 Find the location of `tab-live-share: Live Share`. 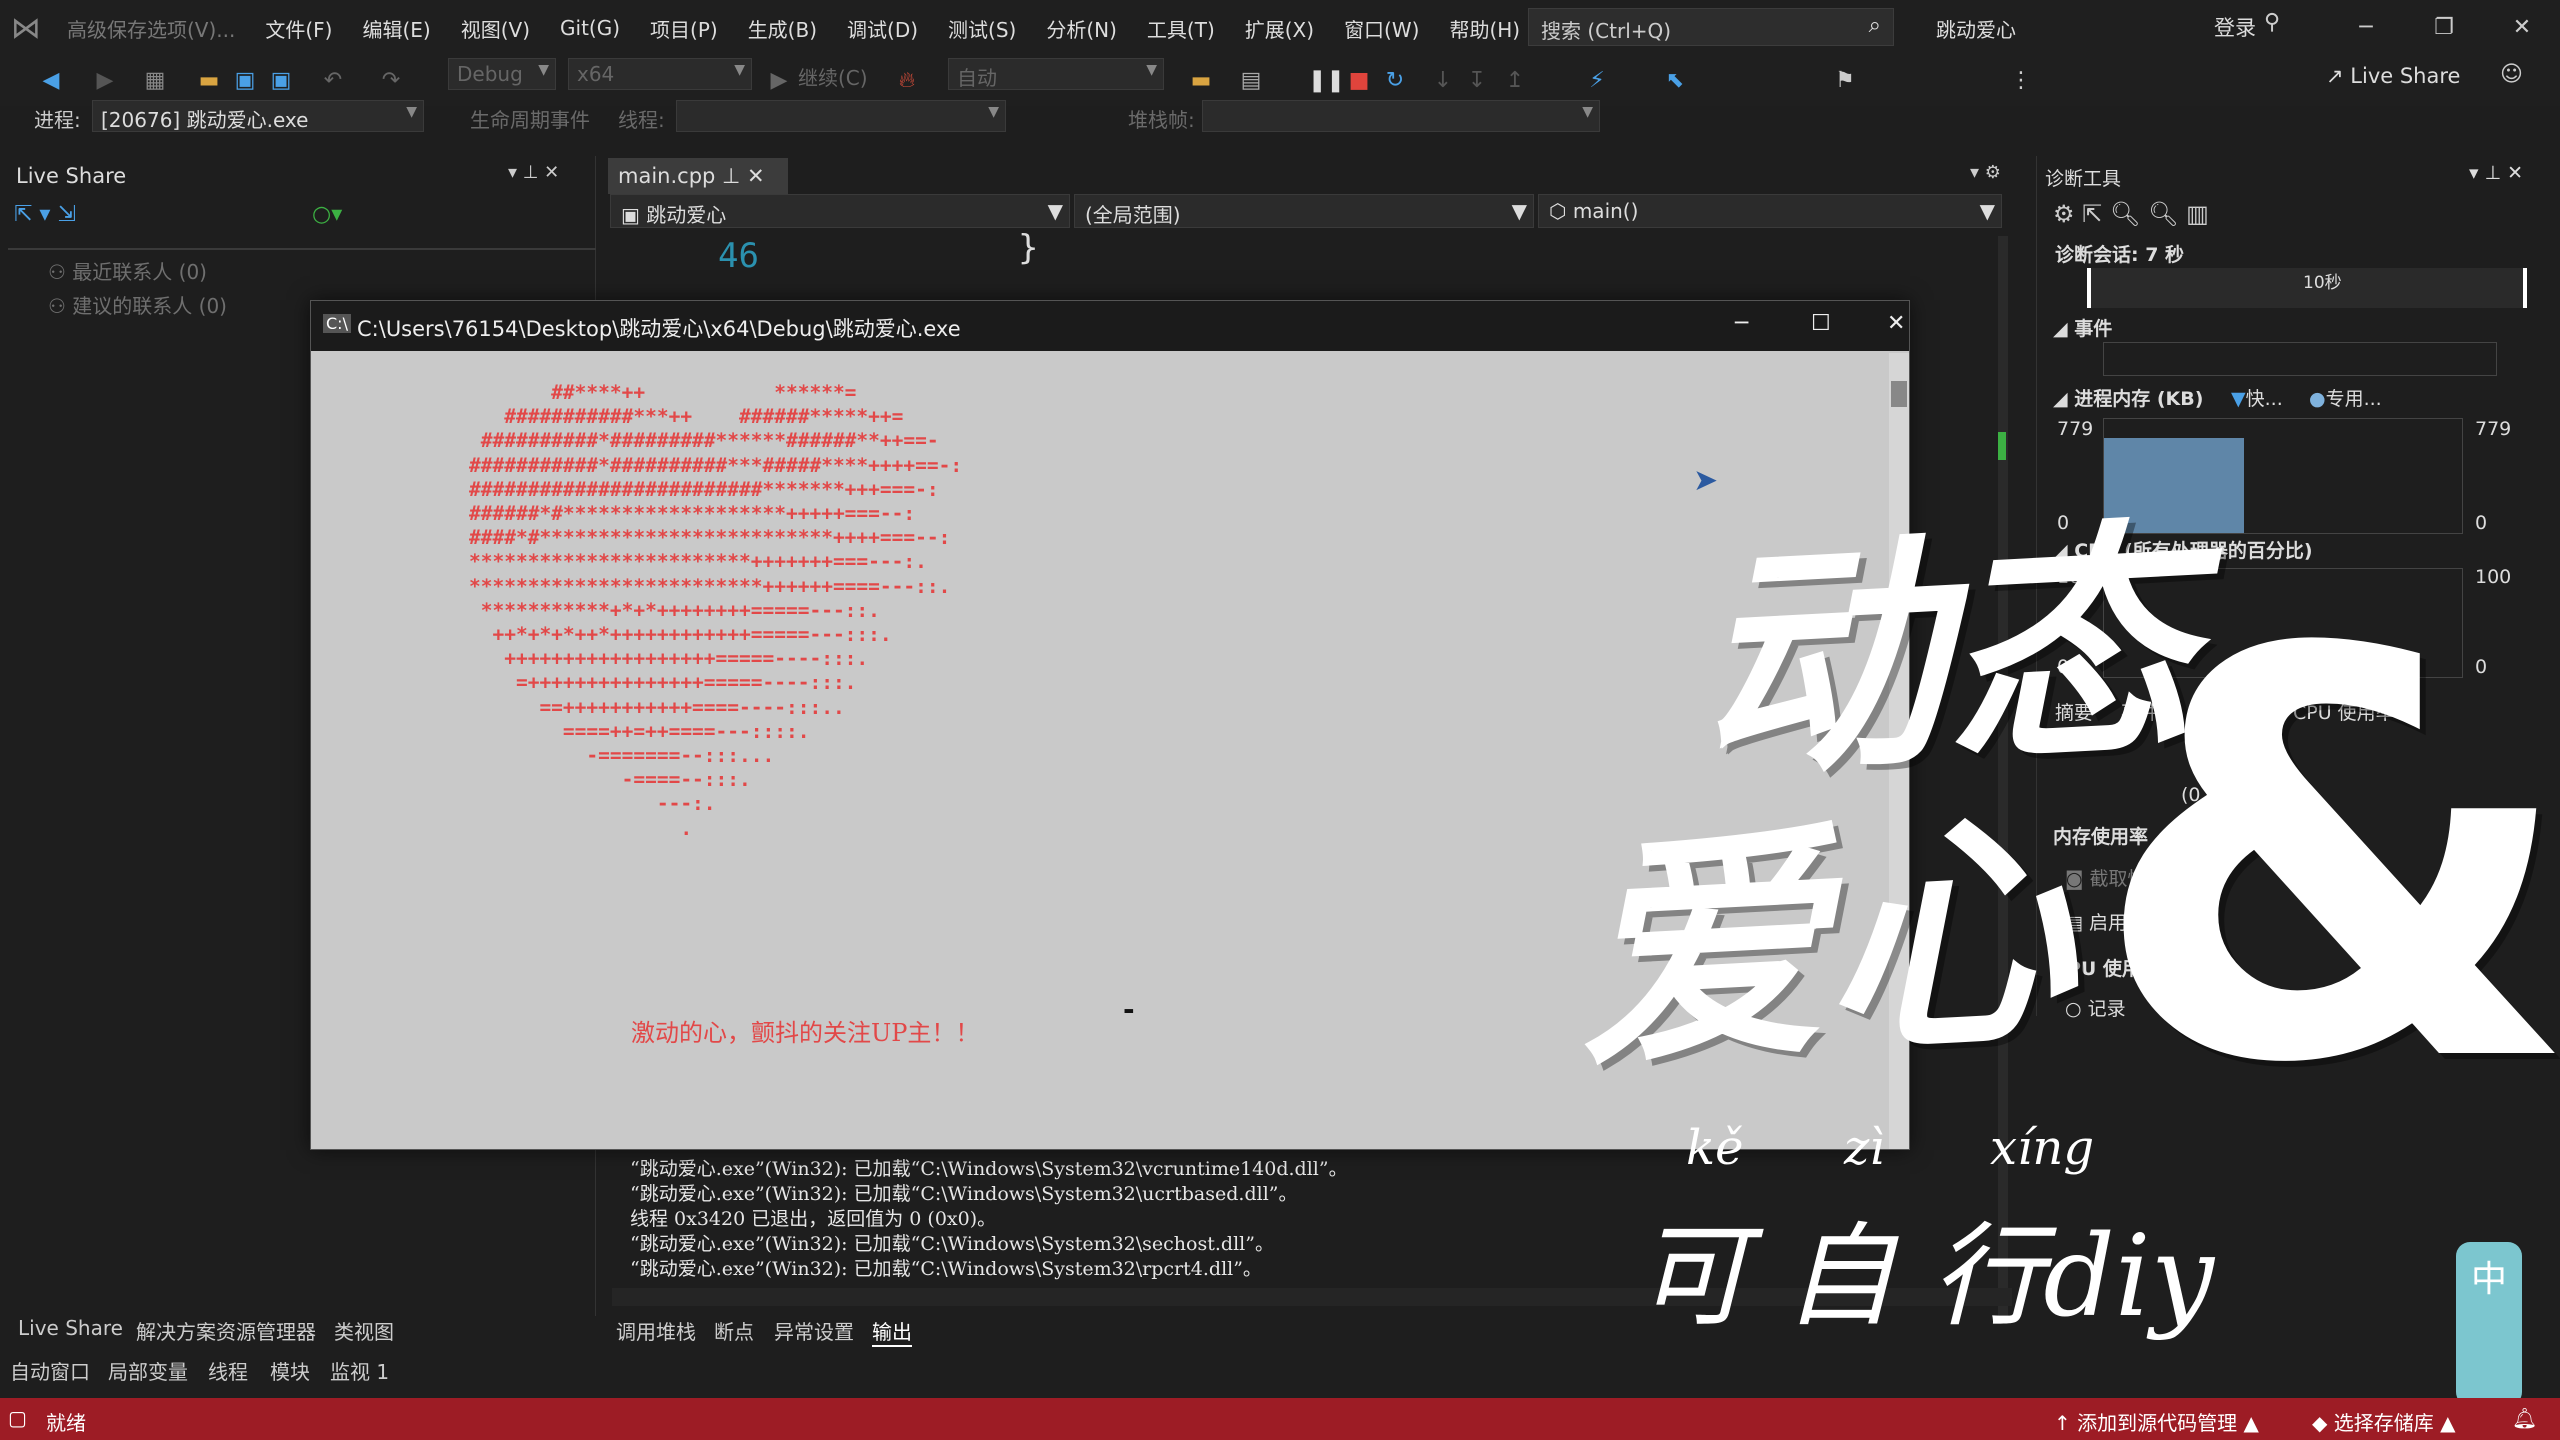

tab-live-share: Live Share is located at coordinates (70, 1328).